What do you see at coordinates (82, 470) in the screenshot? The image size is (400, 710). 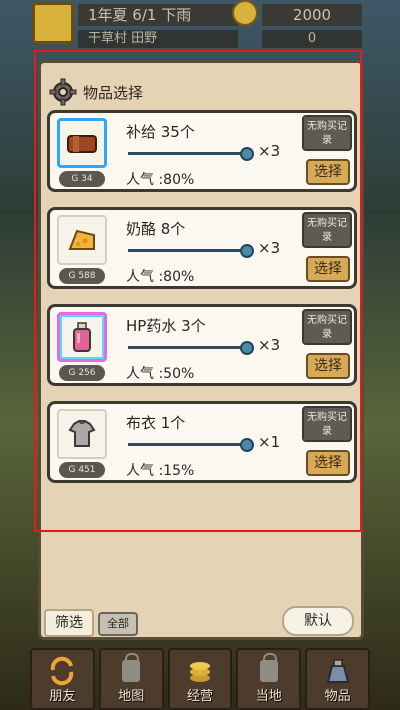 I see `item-price: G 451` at bounding box center [82, 470].